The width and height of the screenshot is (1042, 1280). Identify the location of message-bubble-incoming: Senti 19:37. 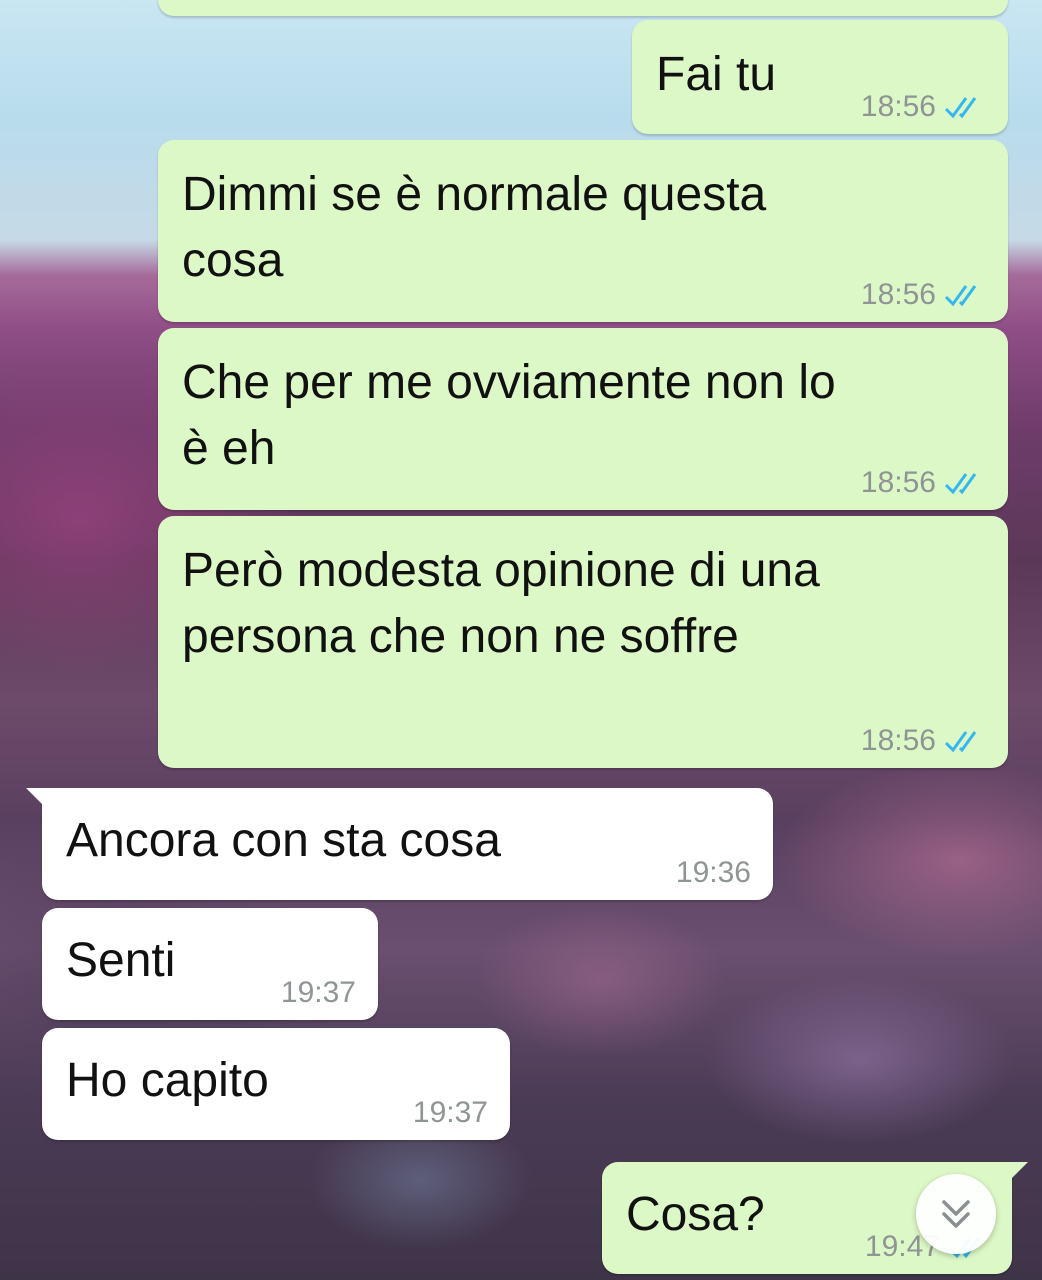
(210, 964).